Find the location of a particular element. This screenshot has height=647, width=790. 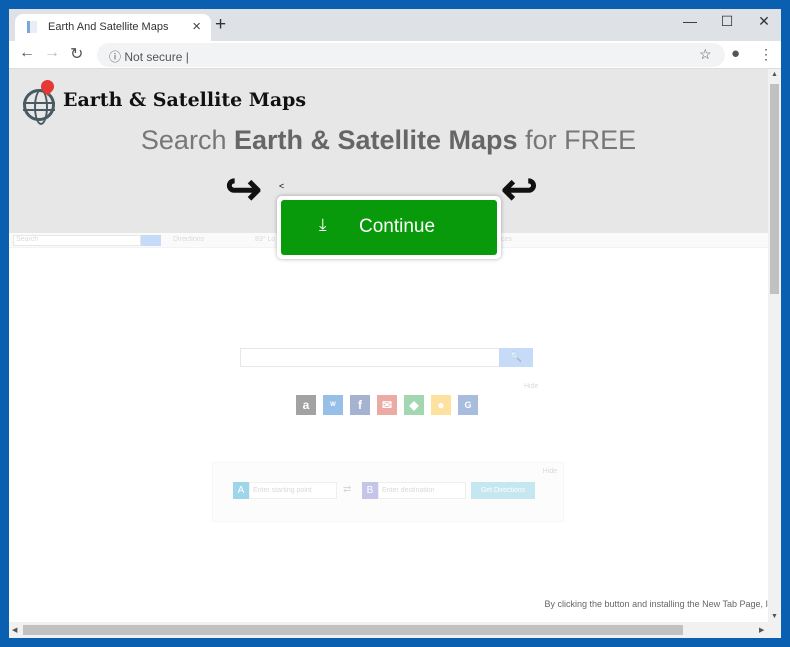

search-icon: 🔍 is located at coordinates (516, 357).